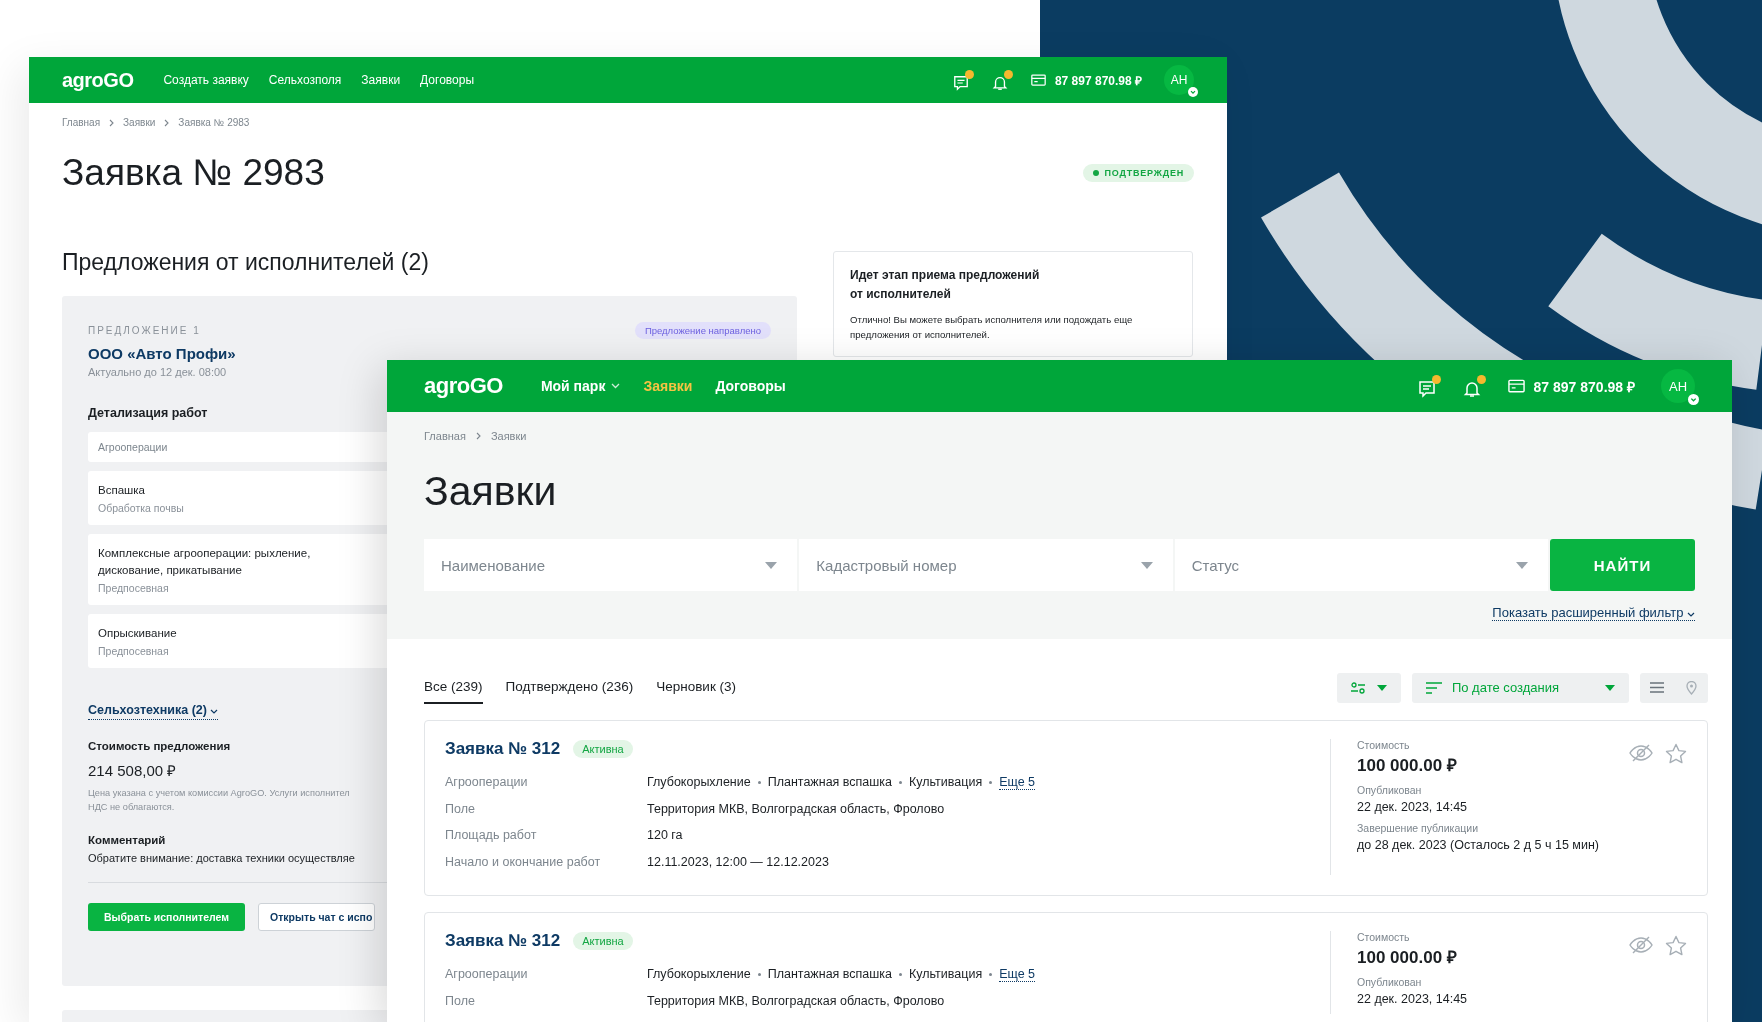  Describe the element at coordinates (205, 562) in the screenshot. I see `operation-name: Комплексные агрооперации: рыхление, дискование, прикатывание` at that location.